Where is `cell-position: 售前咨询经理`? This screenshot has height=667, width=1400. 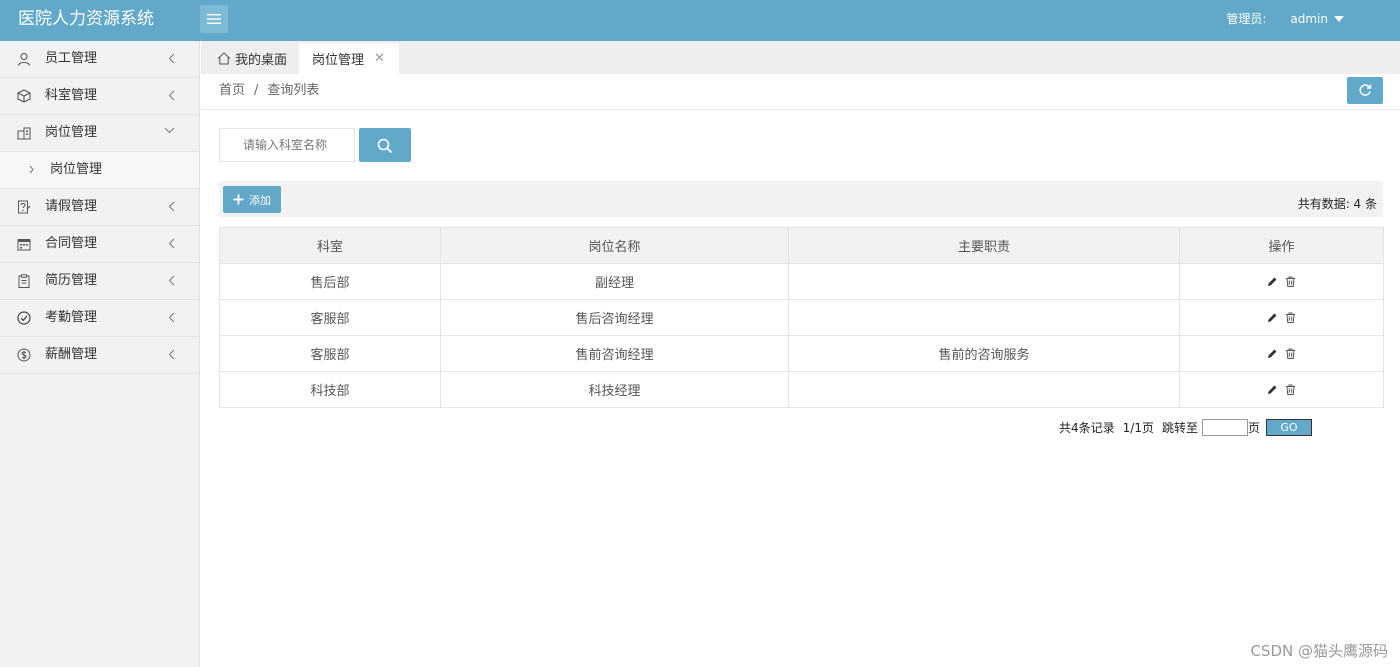
cell-position: 售前咨询经理 is located at coordinates (614, 353).